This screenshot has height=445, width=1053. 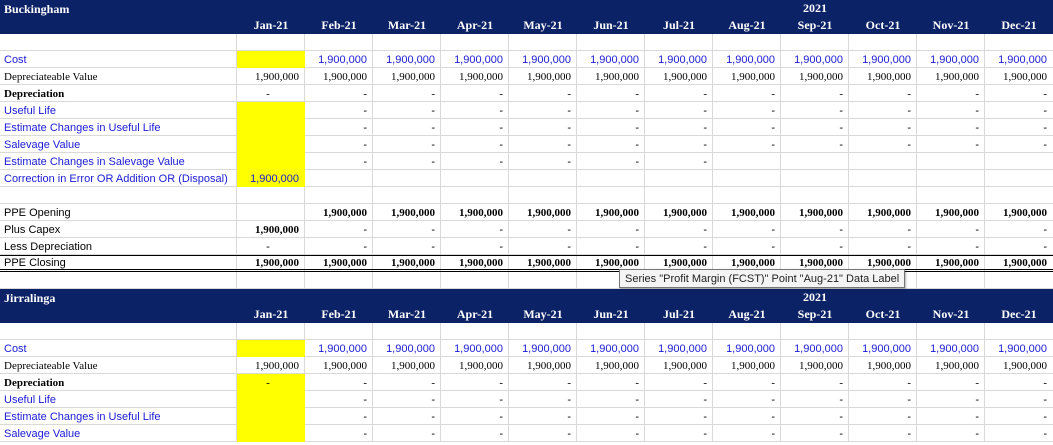 What do you see at coordinates (951, 25) in the screenshot?
I see `month-header-nov-21: Nov-21` at bounding box center [951, 25].